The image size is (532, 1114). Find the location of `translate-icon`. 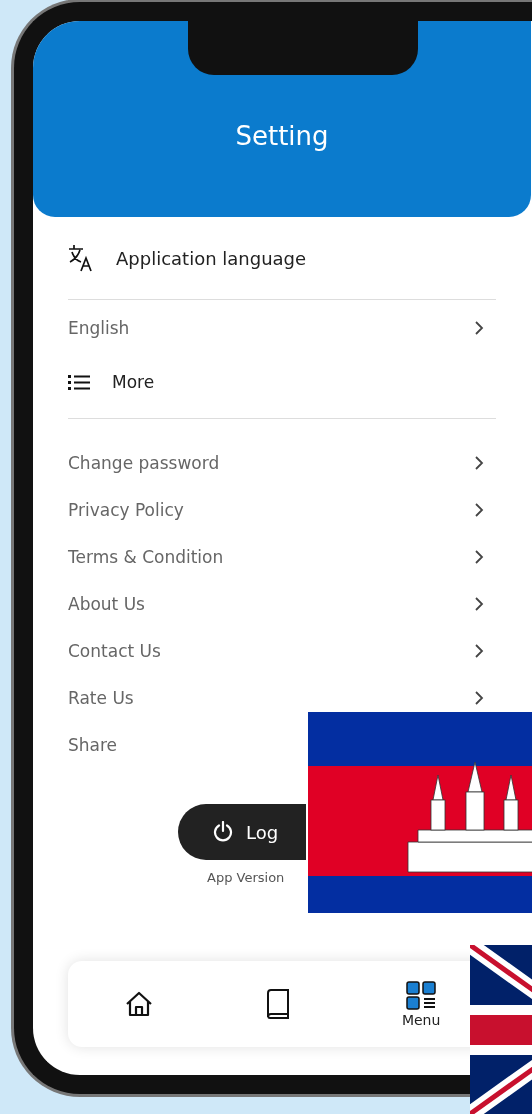

translate-icon is located at coordinates (81, 258).